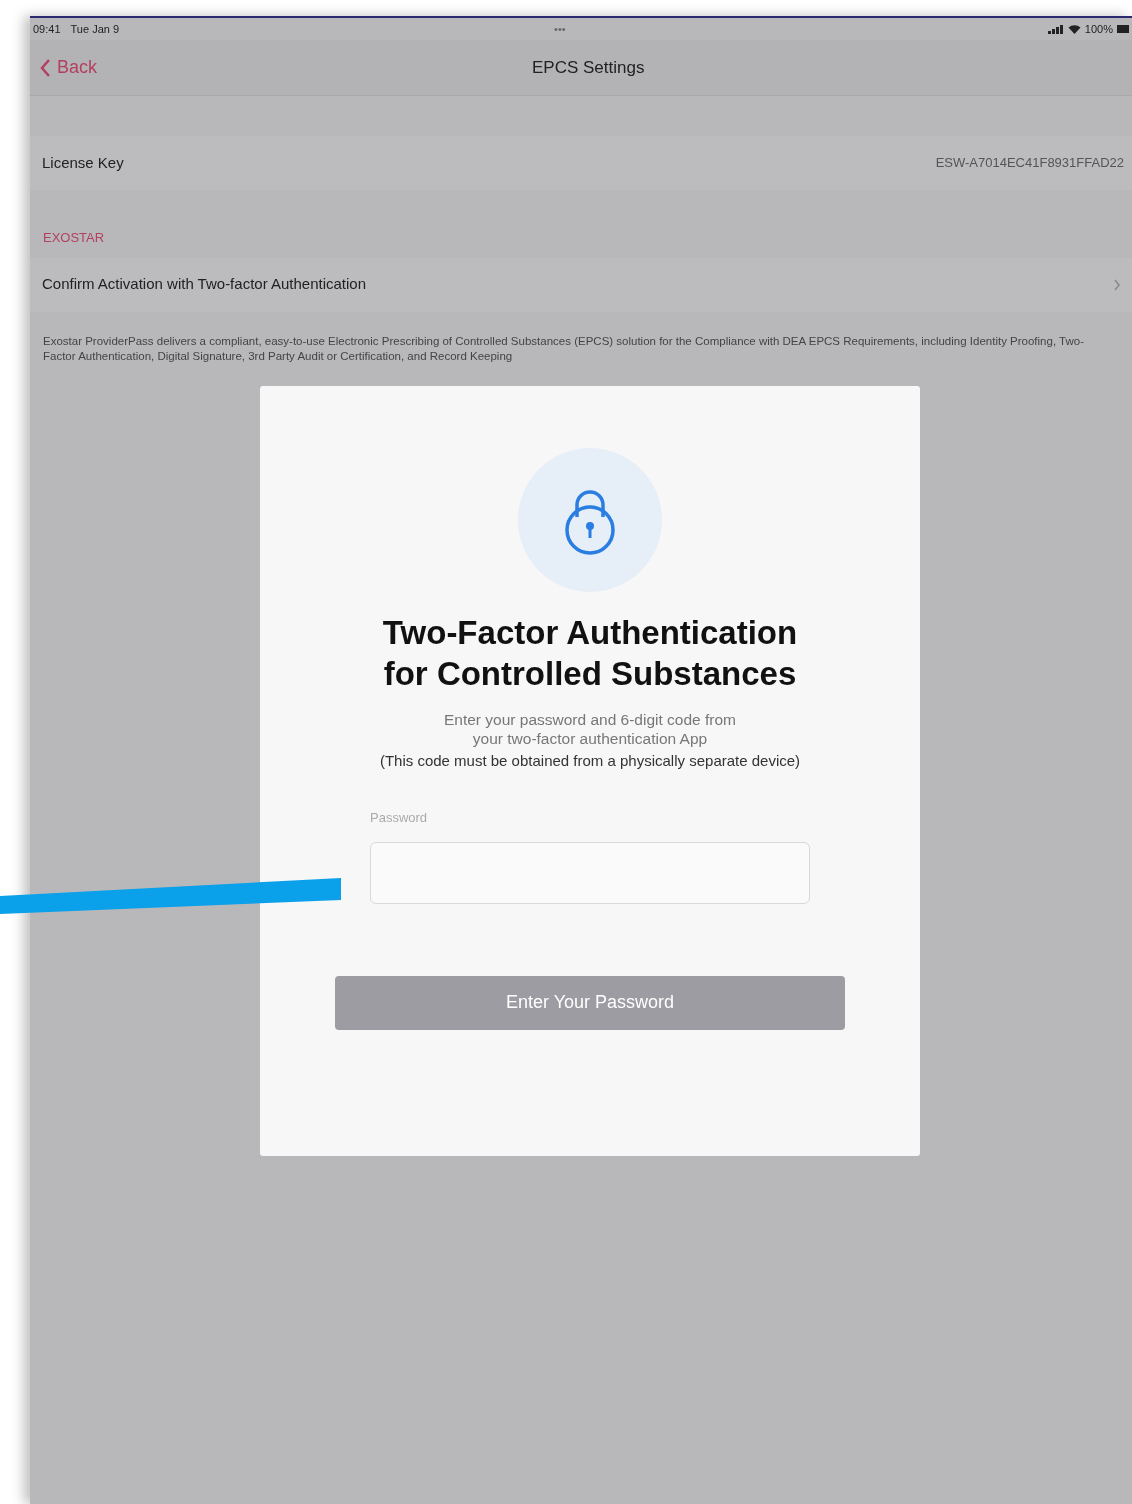  I want to click on status-time: 09:41, so click(47, 29).